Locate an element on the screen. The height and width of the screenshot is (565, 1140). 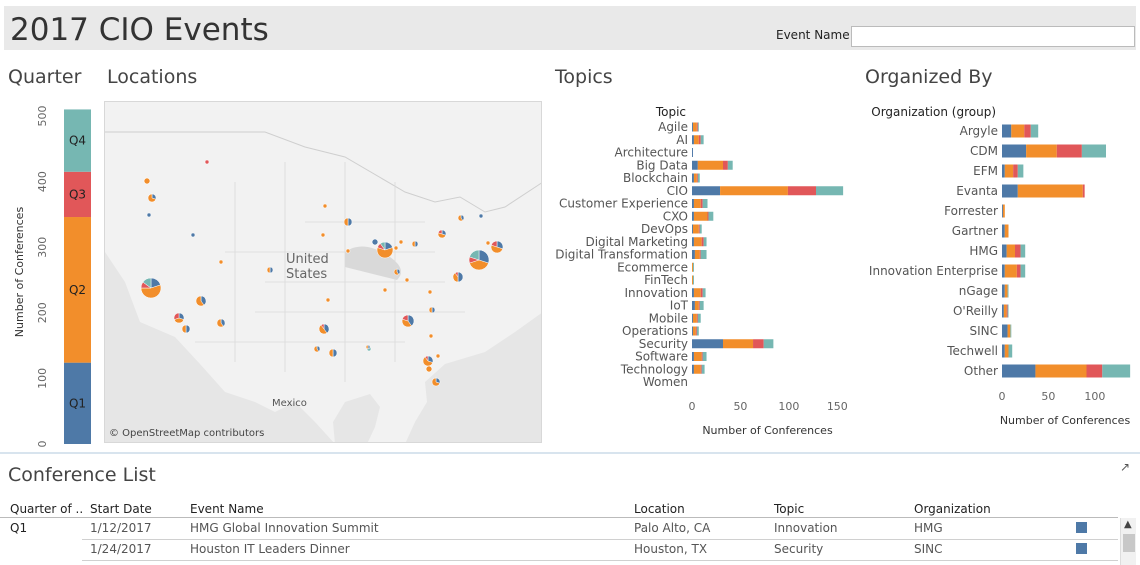
column-header-event-name: Event Name is located at coordinates (227, 509).